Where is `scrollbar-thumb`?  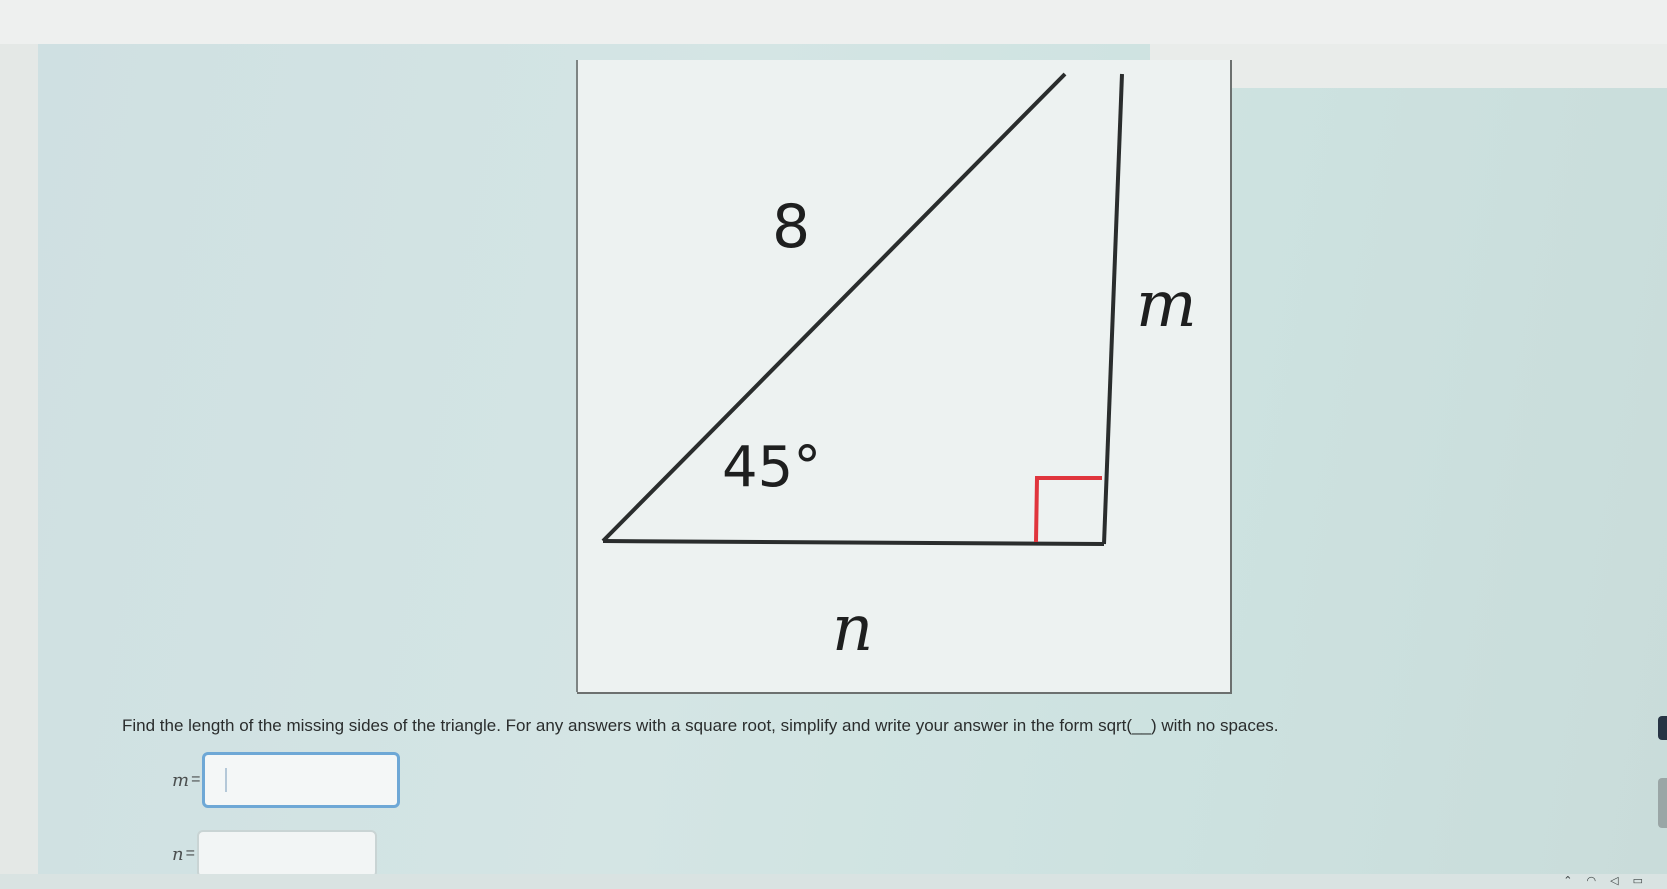
scrollbar-thumb is located at coordinates (1662, 728).